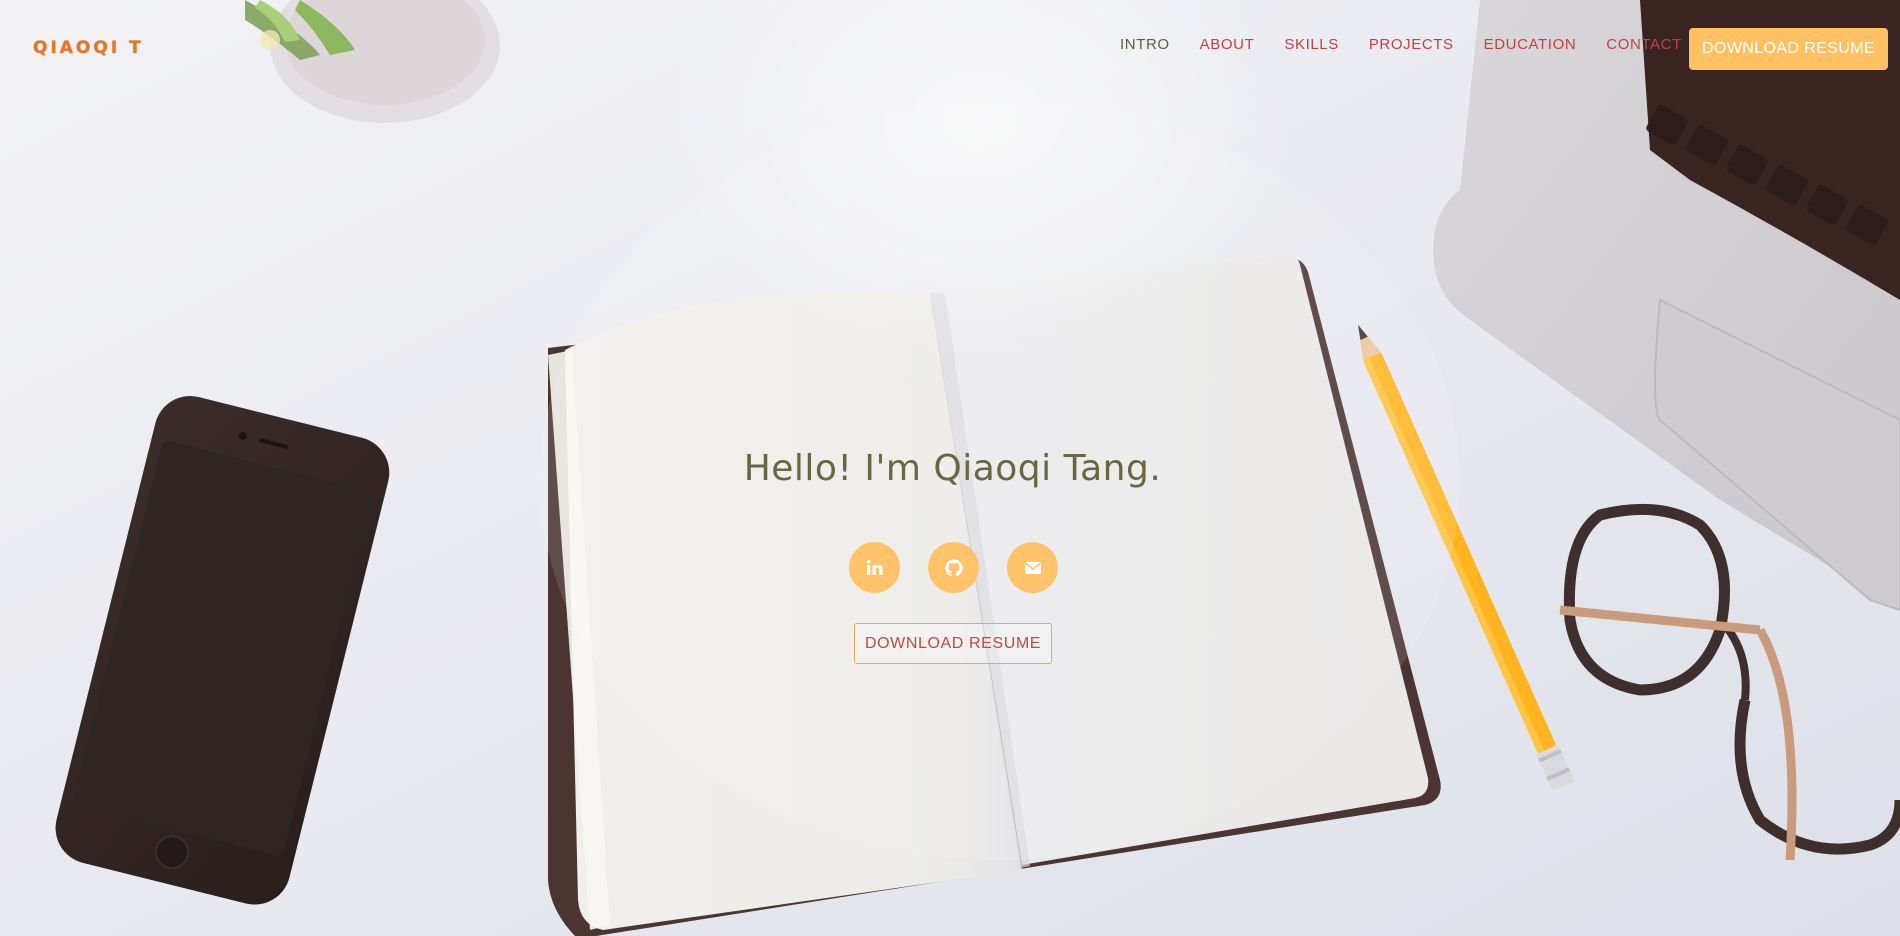 Image resolution: width=1900 pixels, height=936 pixels. I want to click on social-links, so click(967, 567).